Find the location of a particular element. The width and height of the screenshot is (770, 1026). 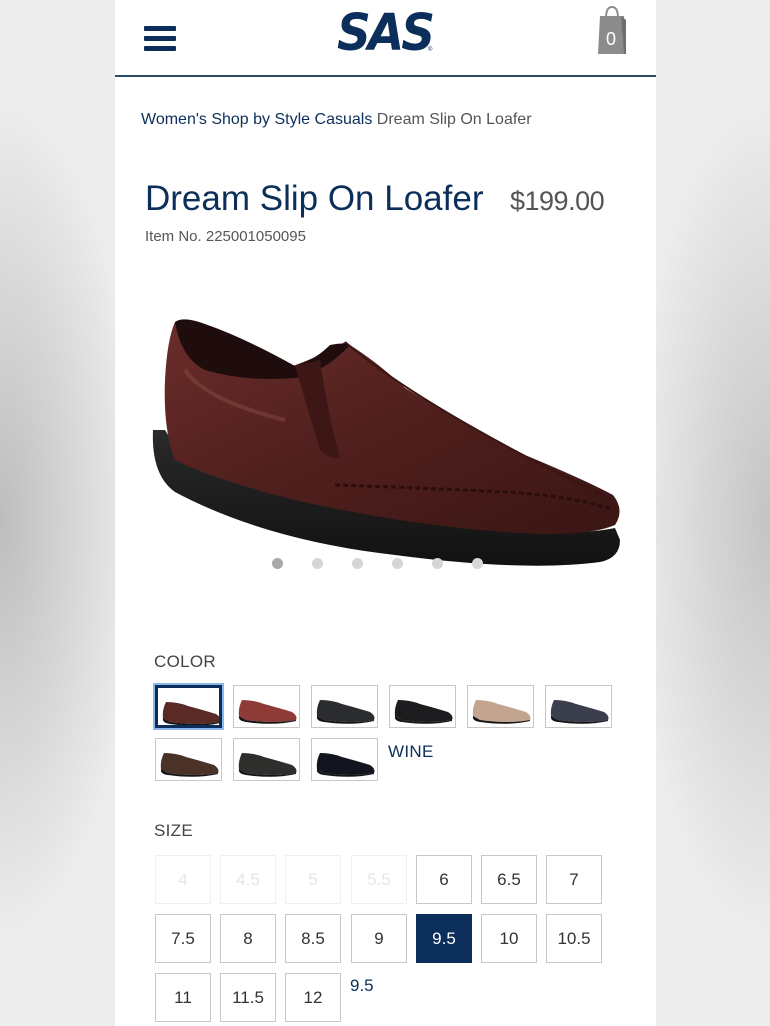

size-option: 11 is located at coordinates (183, 997).